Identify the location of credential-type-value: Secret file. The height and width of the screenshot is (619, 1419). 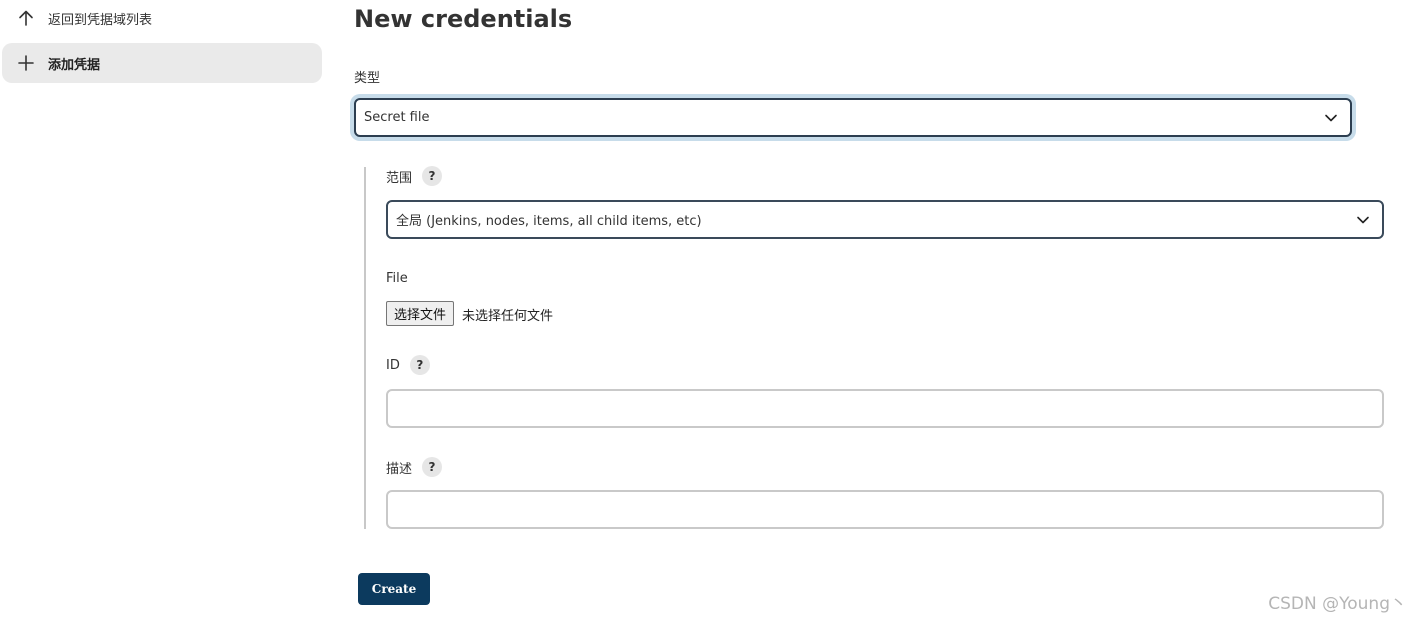
(397, 117).